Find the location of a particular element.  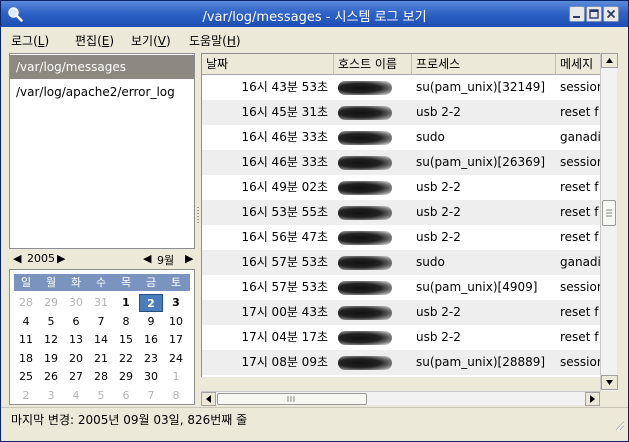

table-row: 16시 49분 02초 usb 2-2 reset f is located at coordinates (401, 187).